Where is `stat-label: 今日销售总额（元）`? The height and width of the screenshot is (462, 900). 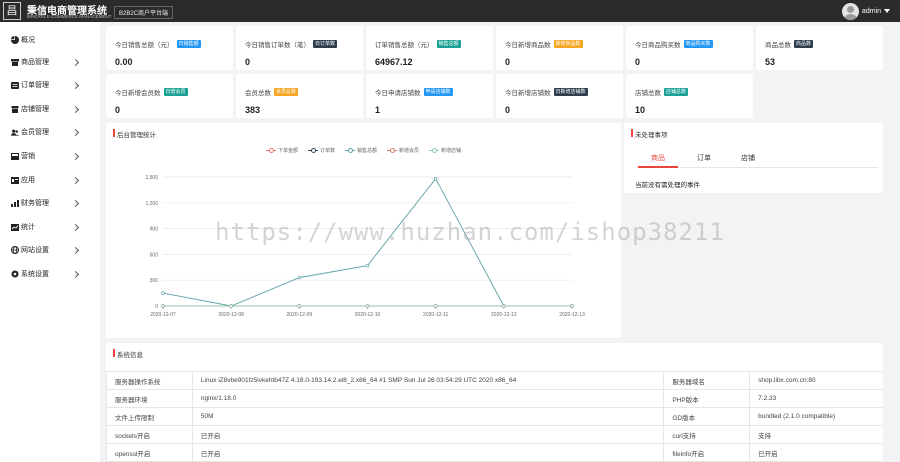 stat-label: 今日销售总额（元） is located at coordinates (144, 45).